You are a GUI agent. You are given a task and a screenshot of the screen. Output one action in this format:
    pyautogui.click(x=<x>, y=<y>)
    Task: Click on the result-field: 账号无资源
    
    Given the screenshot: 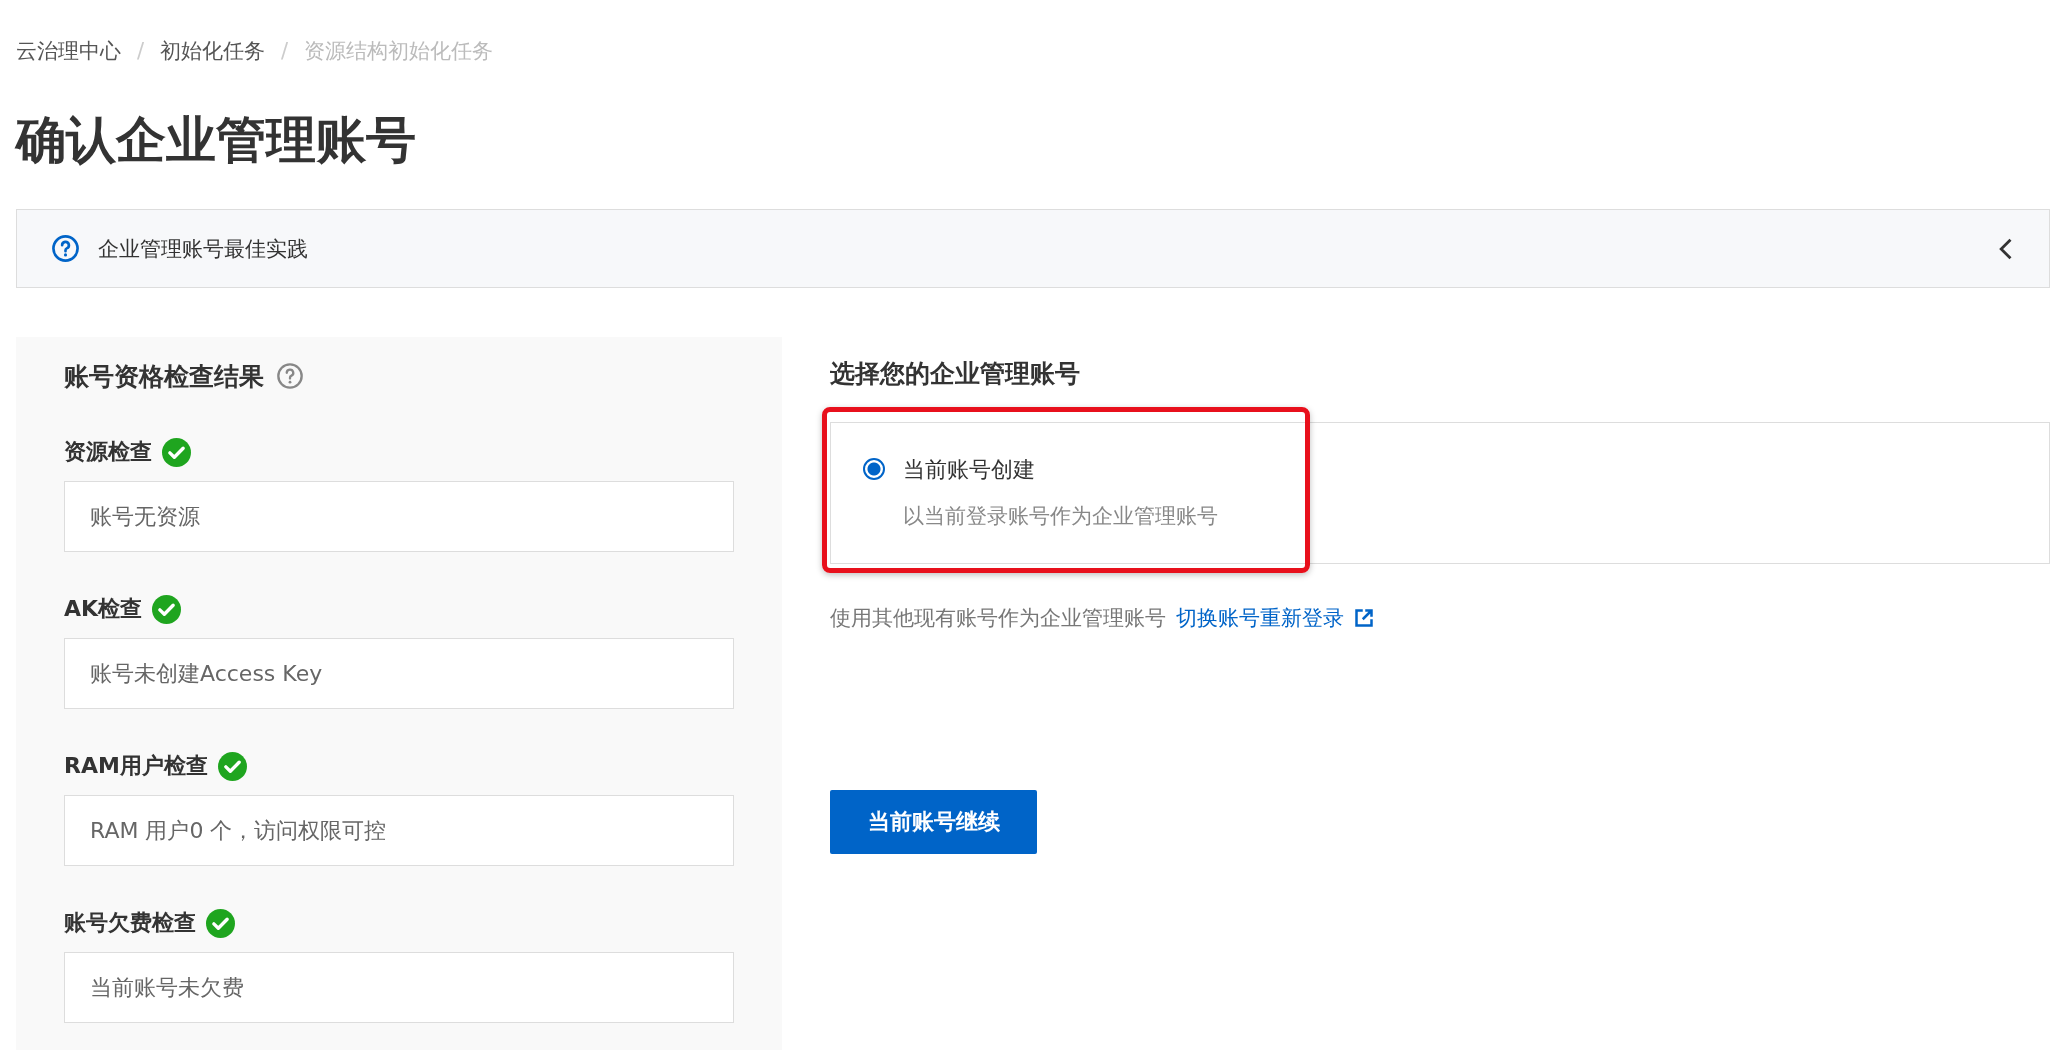 What is the action you would take?
    pyautogui.click(x=399, y=516)
    